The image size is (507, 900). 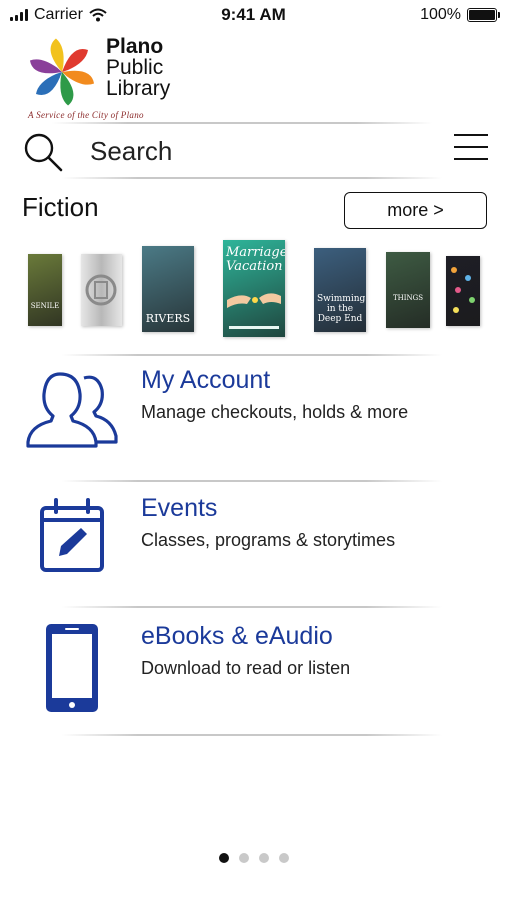 I want to click on section-title-fiction: Fiction, so click(x=60, y=207).